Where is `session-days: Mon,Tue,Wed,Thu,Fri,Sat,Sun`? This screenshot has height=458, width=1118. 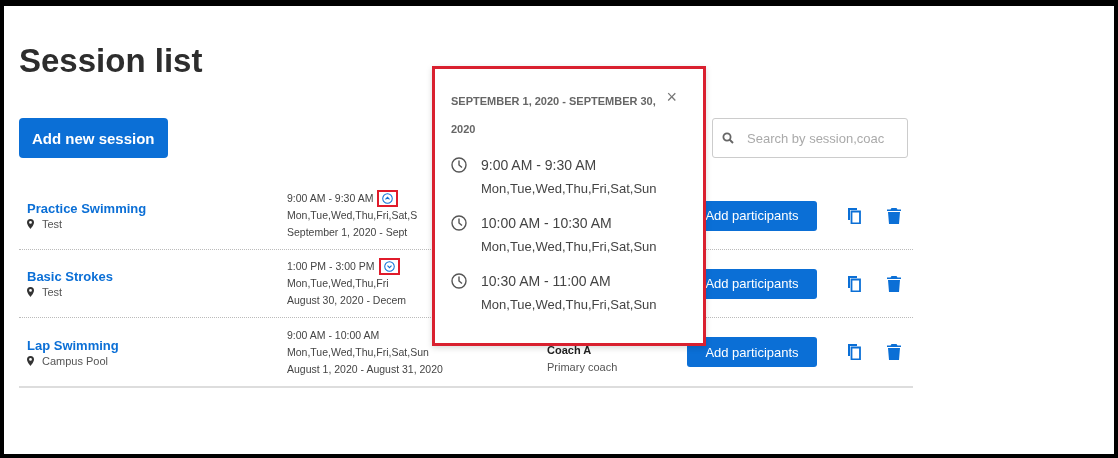 session-days: Mon,Tue,Wed,Thu,Fri,Sat,Sun is located at coordinates (358, 352).